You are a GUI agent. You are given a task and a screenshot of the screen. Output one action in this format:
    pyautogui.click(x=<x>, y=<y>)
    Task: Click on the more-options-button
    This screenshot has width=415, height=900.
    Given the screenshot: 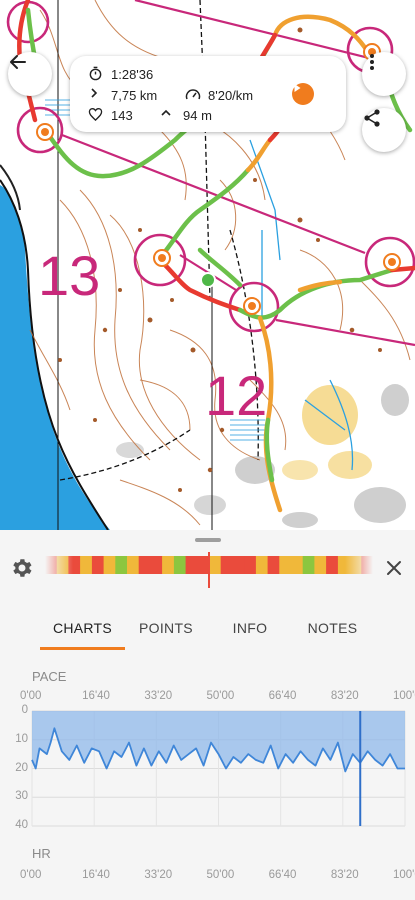 What is the action you would take?
    pyautogui.click(x=384, y=74)
    